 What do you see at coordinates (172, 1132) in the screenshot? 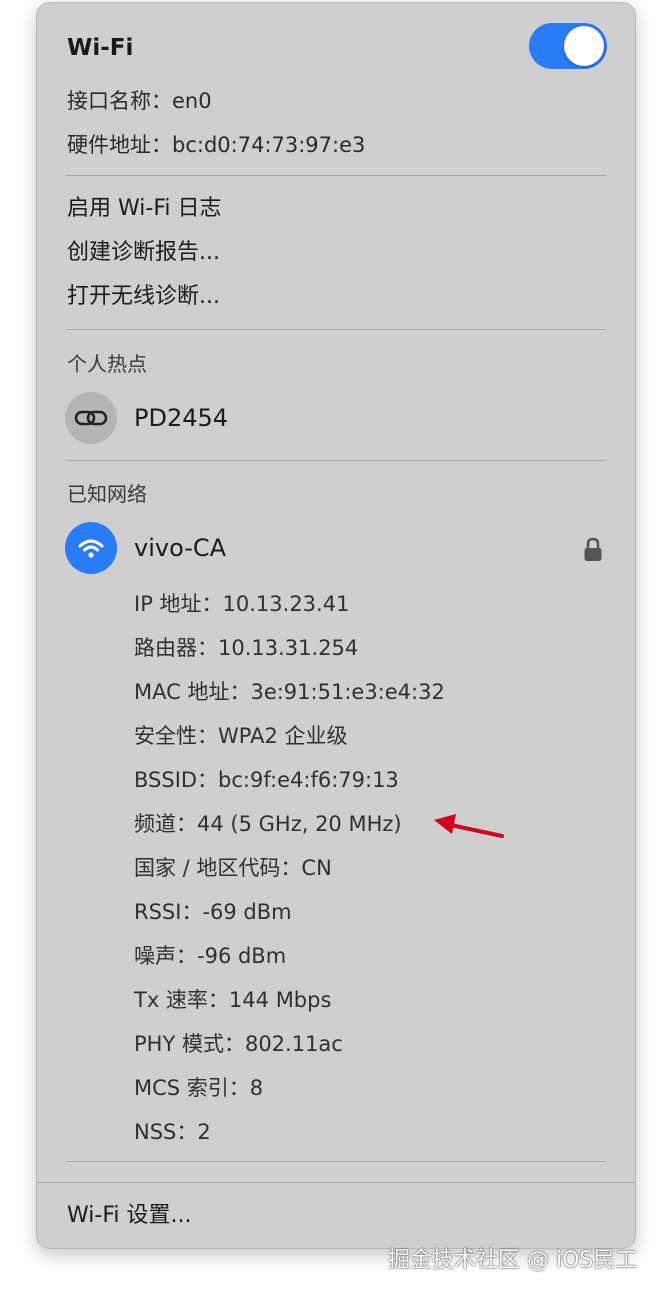
I see `network-detail-line: NSS：2` at bounding box center [172, 1132].